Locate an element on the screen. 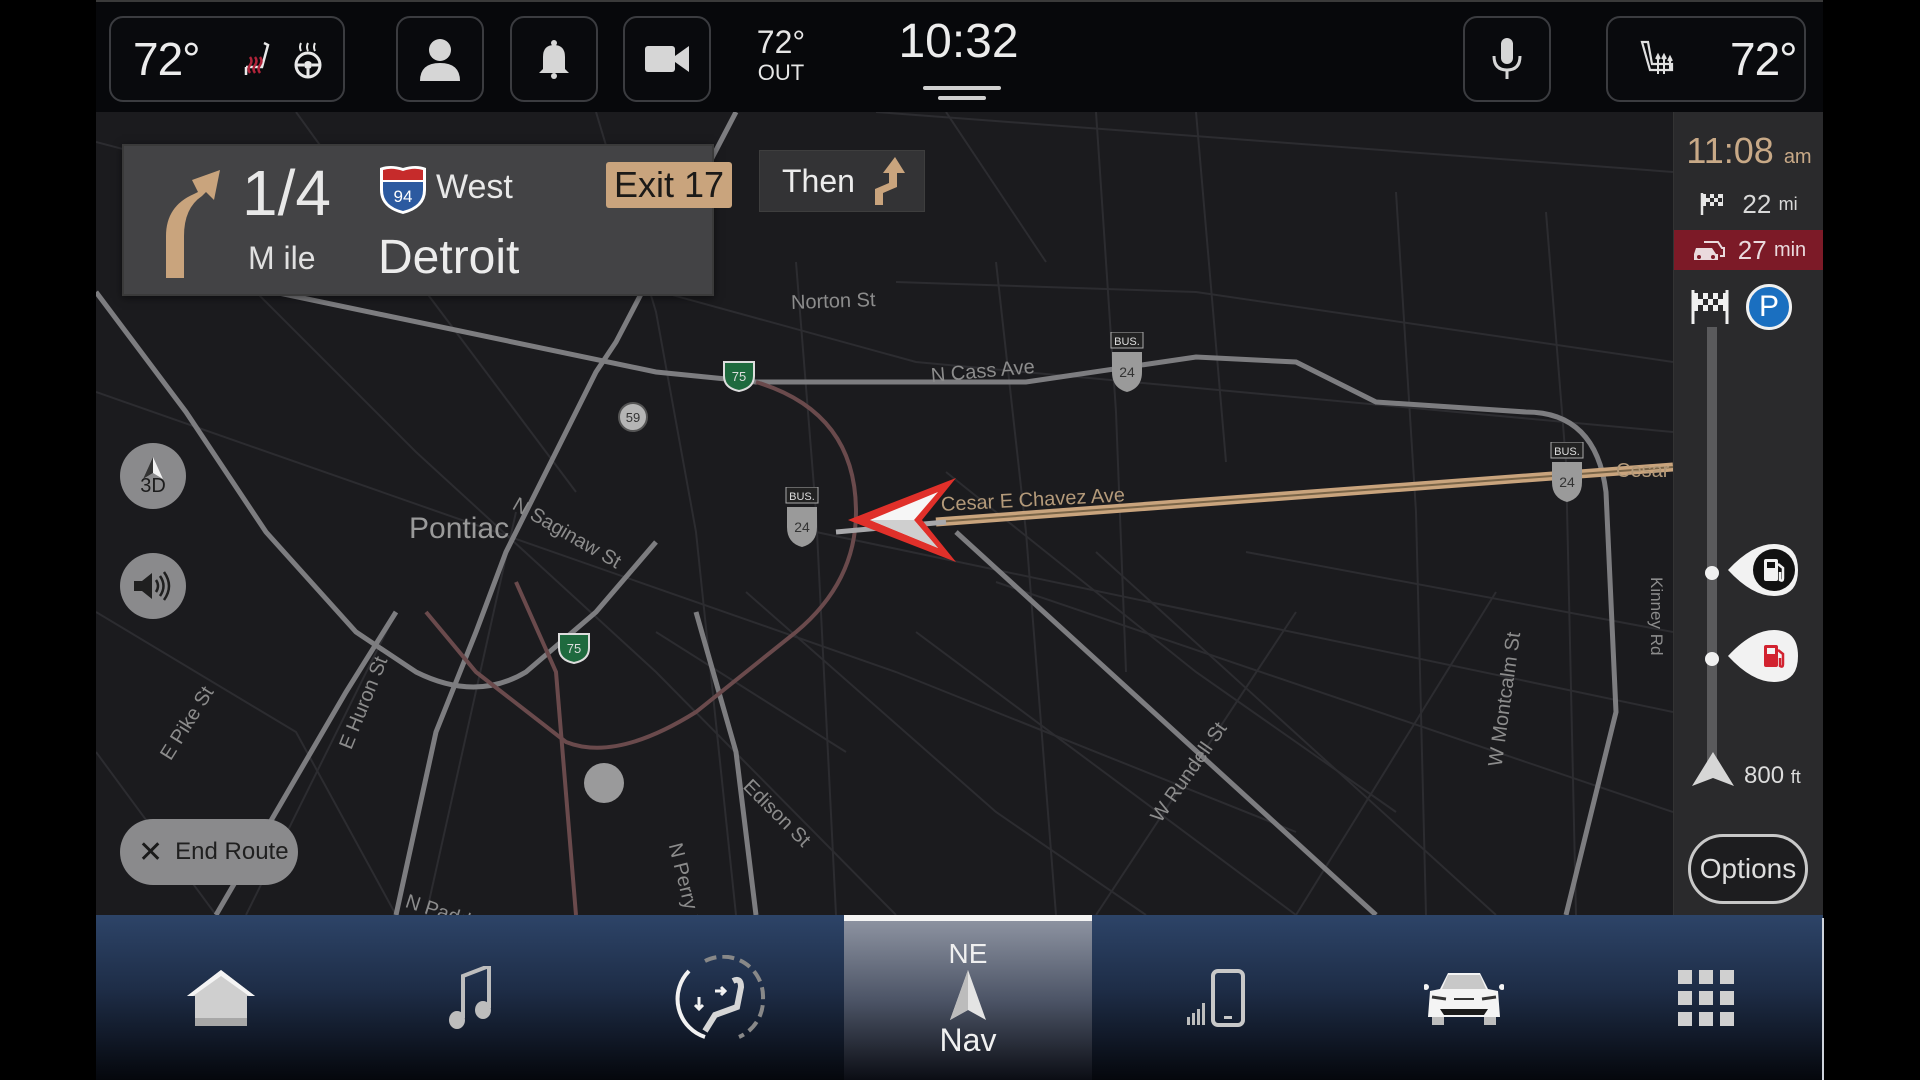 This screenshot has width=1920, height=1080. view-mode-label: 3D is located at coordinates (153, 486).